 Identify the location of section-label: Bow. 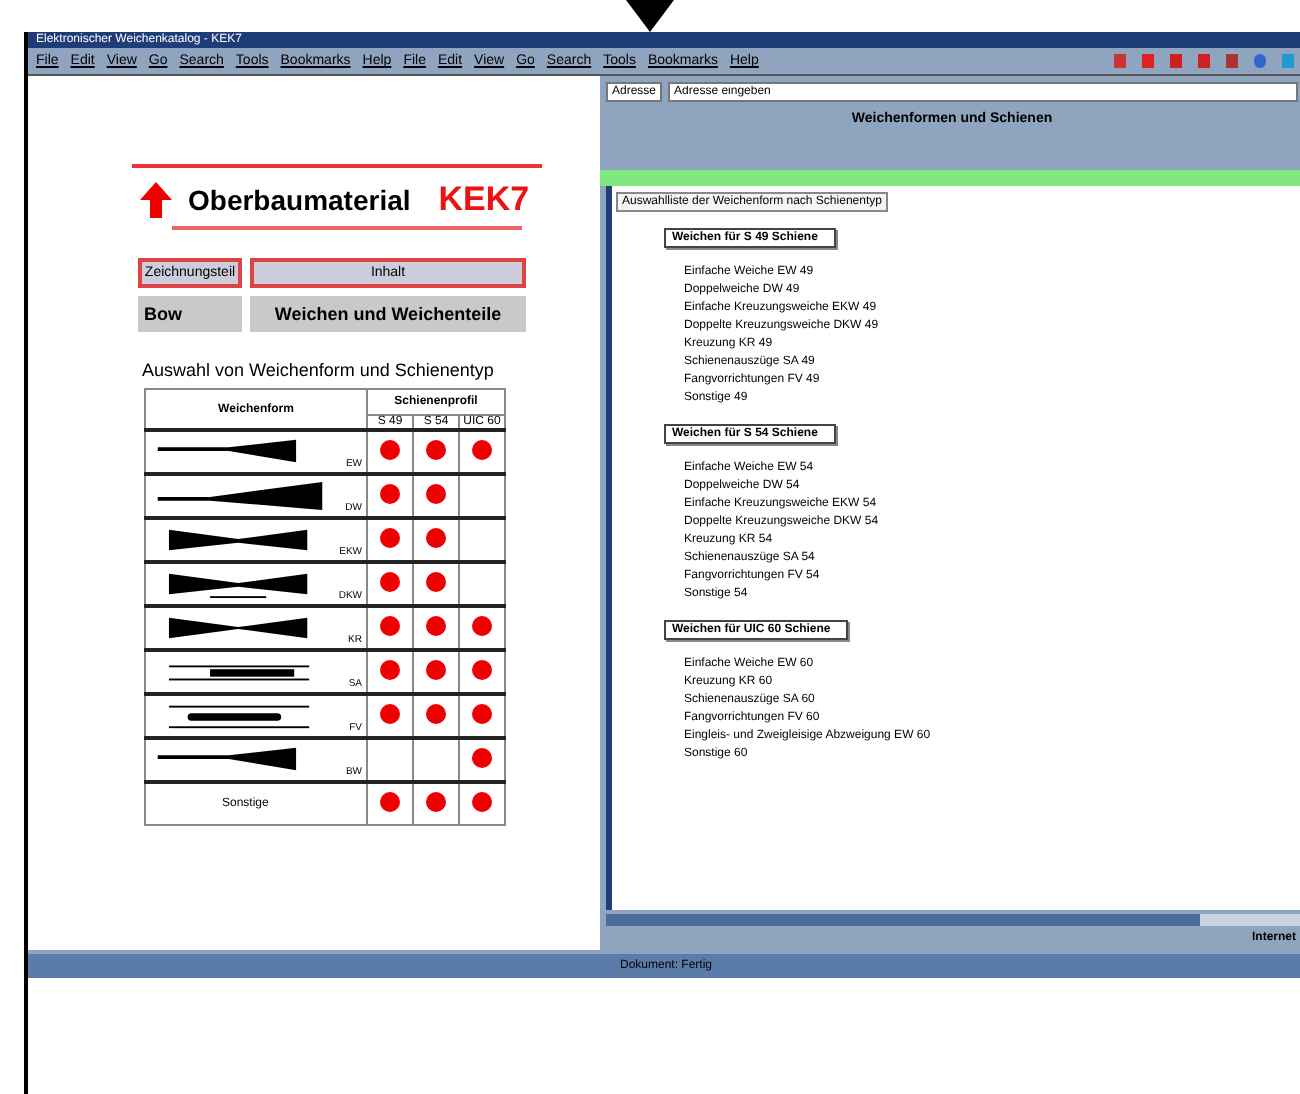
(190, 314).